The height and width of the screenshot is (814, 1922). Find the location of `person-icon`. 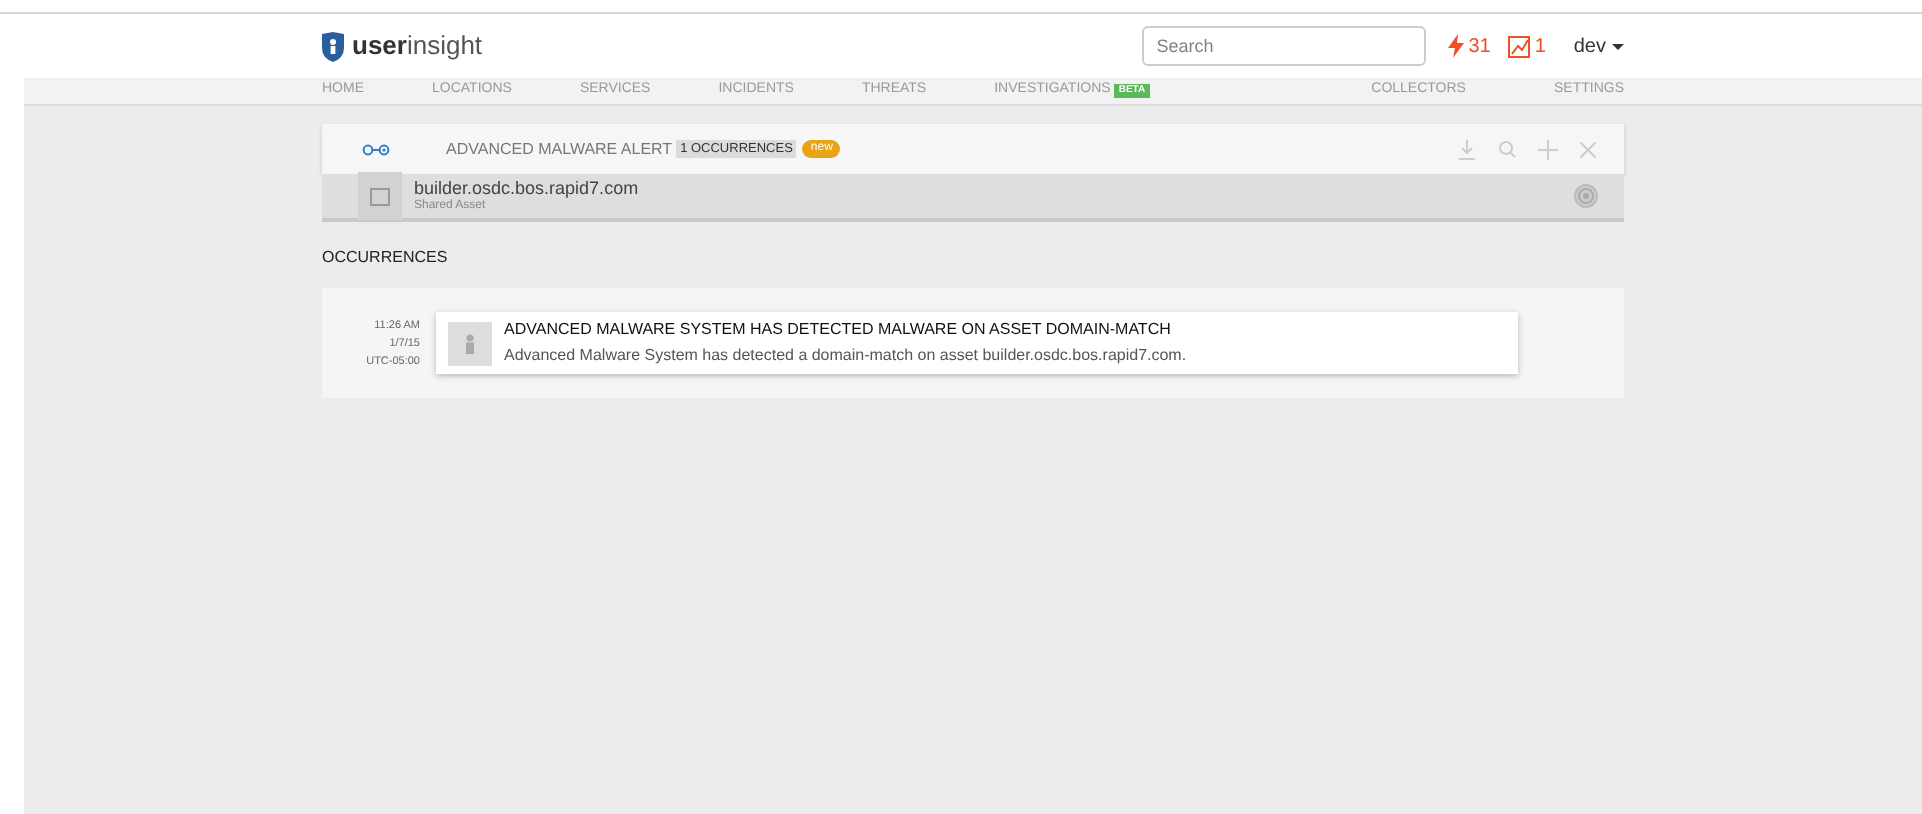

person-icon is located at coordinates (470, 343).